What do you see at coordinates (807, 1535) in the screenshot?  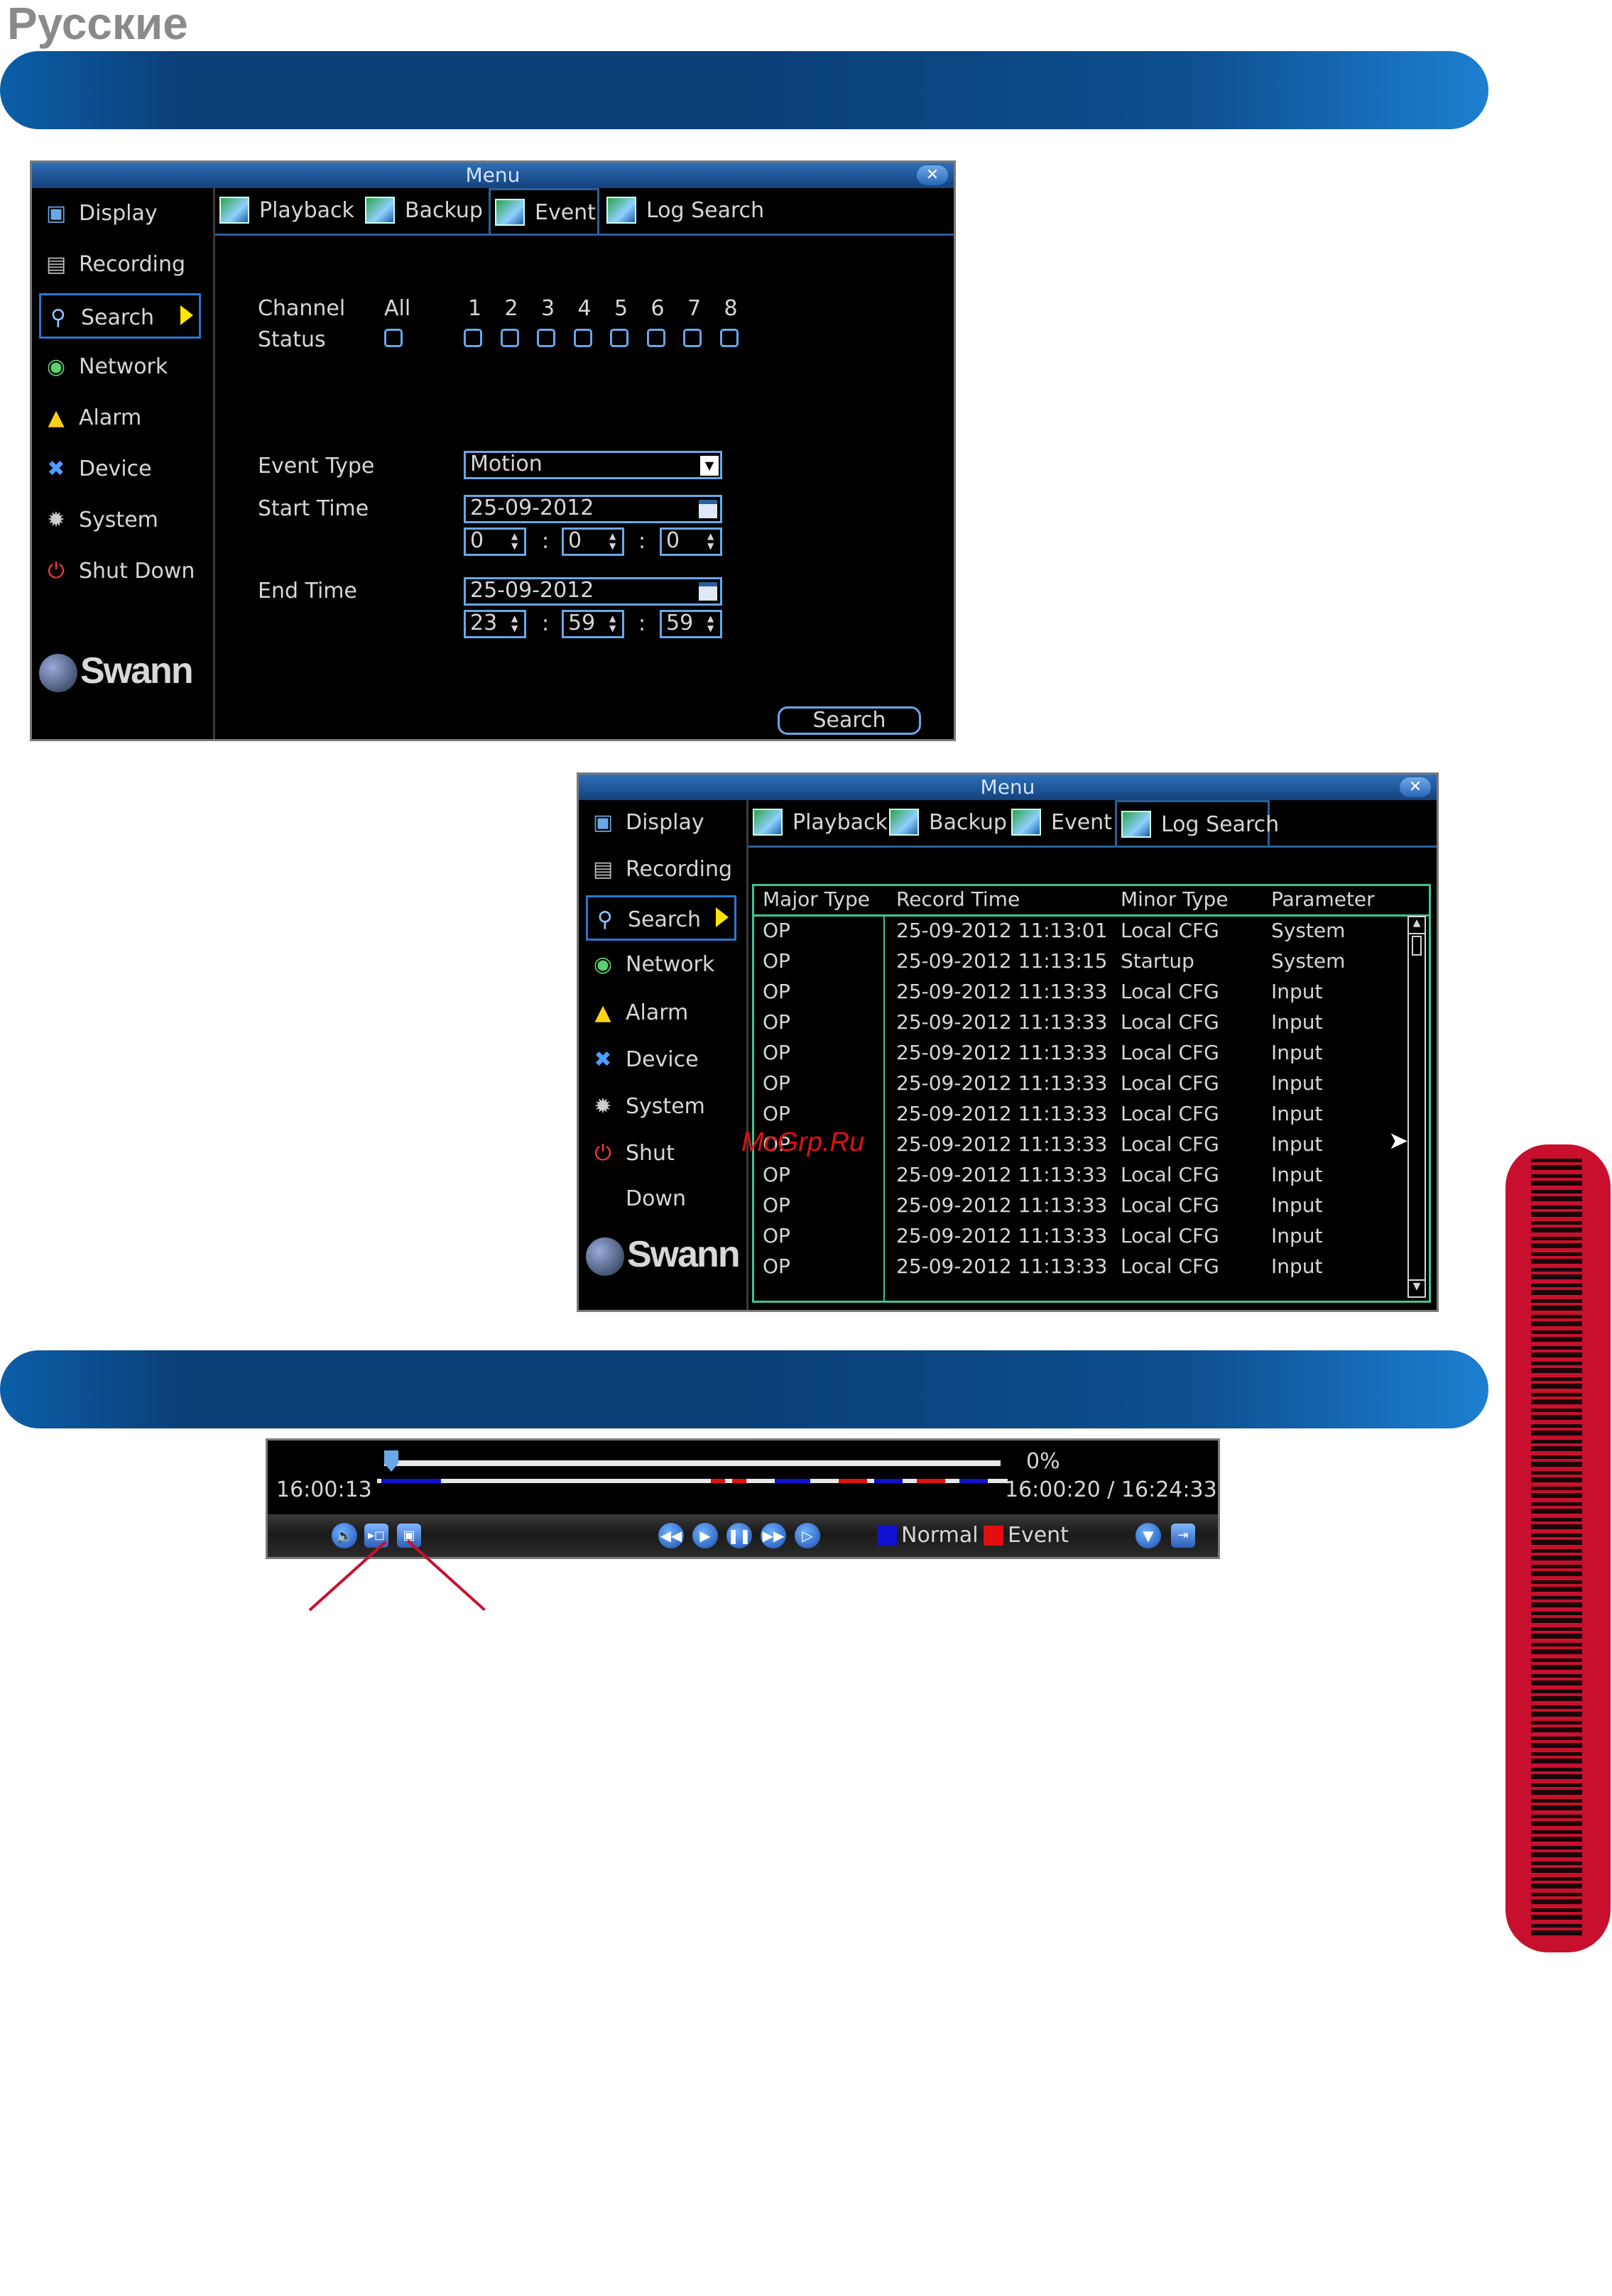 I see `step-forward-icon: ▷` at bounding box center [807, 1535].